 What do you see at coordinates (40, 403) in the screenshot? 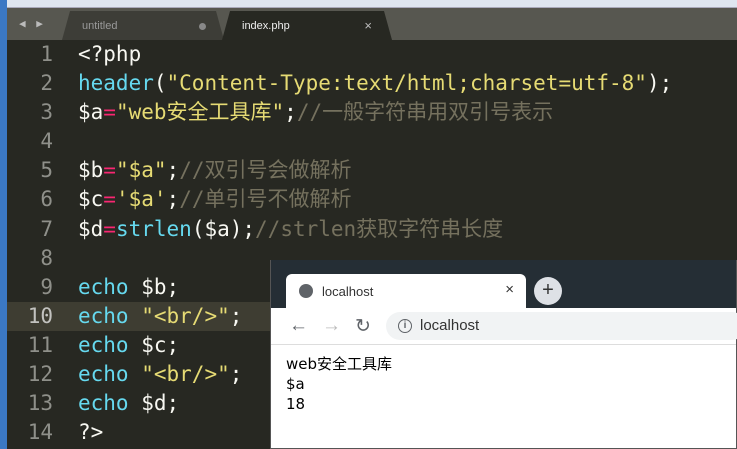
I see `line-number: 13` at bounding box center [40, 403].